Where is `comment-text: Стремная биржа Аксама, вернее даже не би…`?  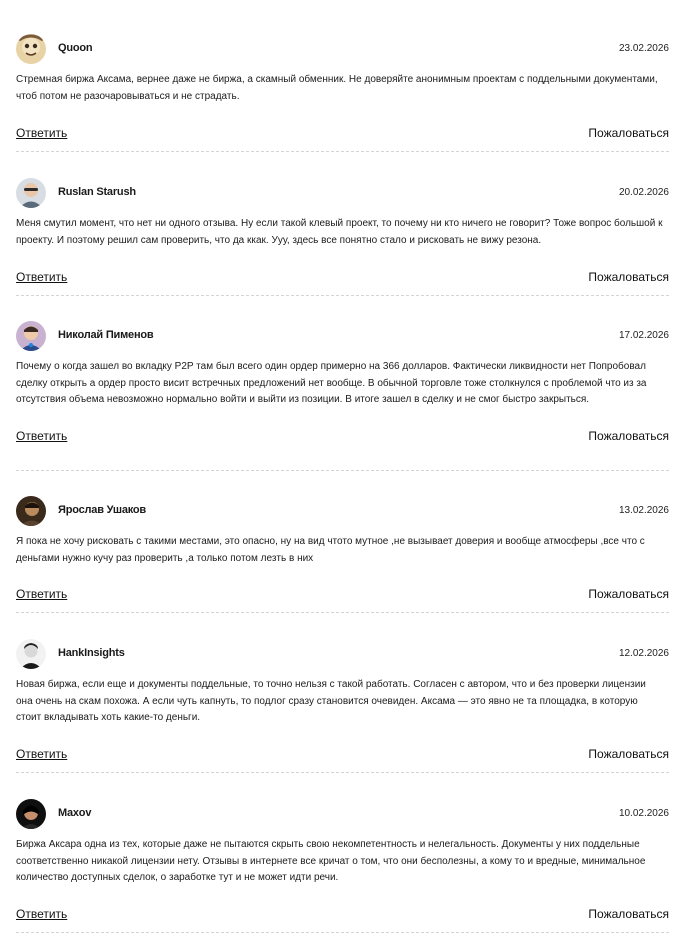 comment-text: Стремная биржа Аксама, вернее даже не би… is located at coordinates (337, 88).